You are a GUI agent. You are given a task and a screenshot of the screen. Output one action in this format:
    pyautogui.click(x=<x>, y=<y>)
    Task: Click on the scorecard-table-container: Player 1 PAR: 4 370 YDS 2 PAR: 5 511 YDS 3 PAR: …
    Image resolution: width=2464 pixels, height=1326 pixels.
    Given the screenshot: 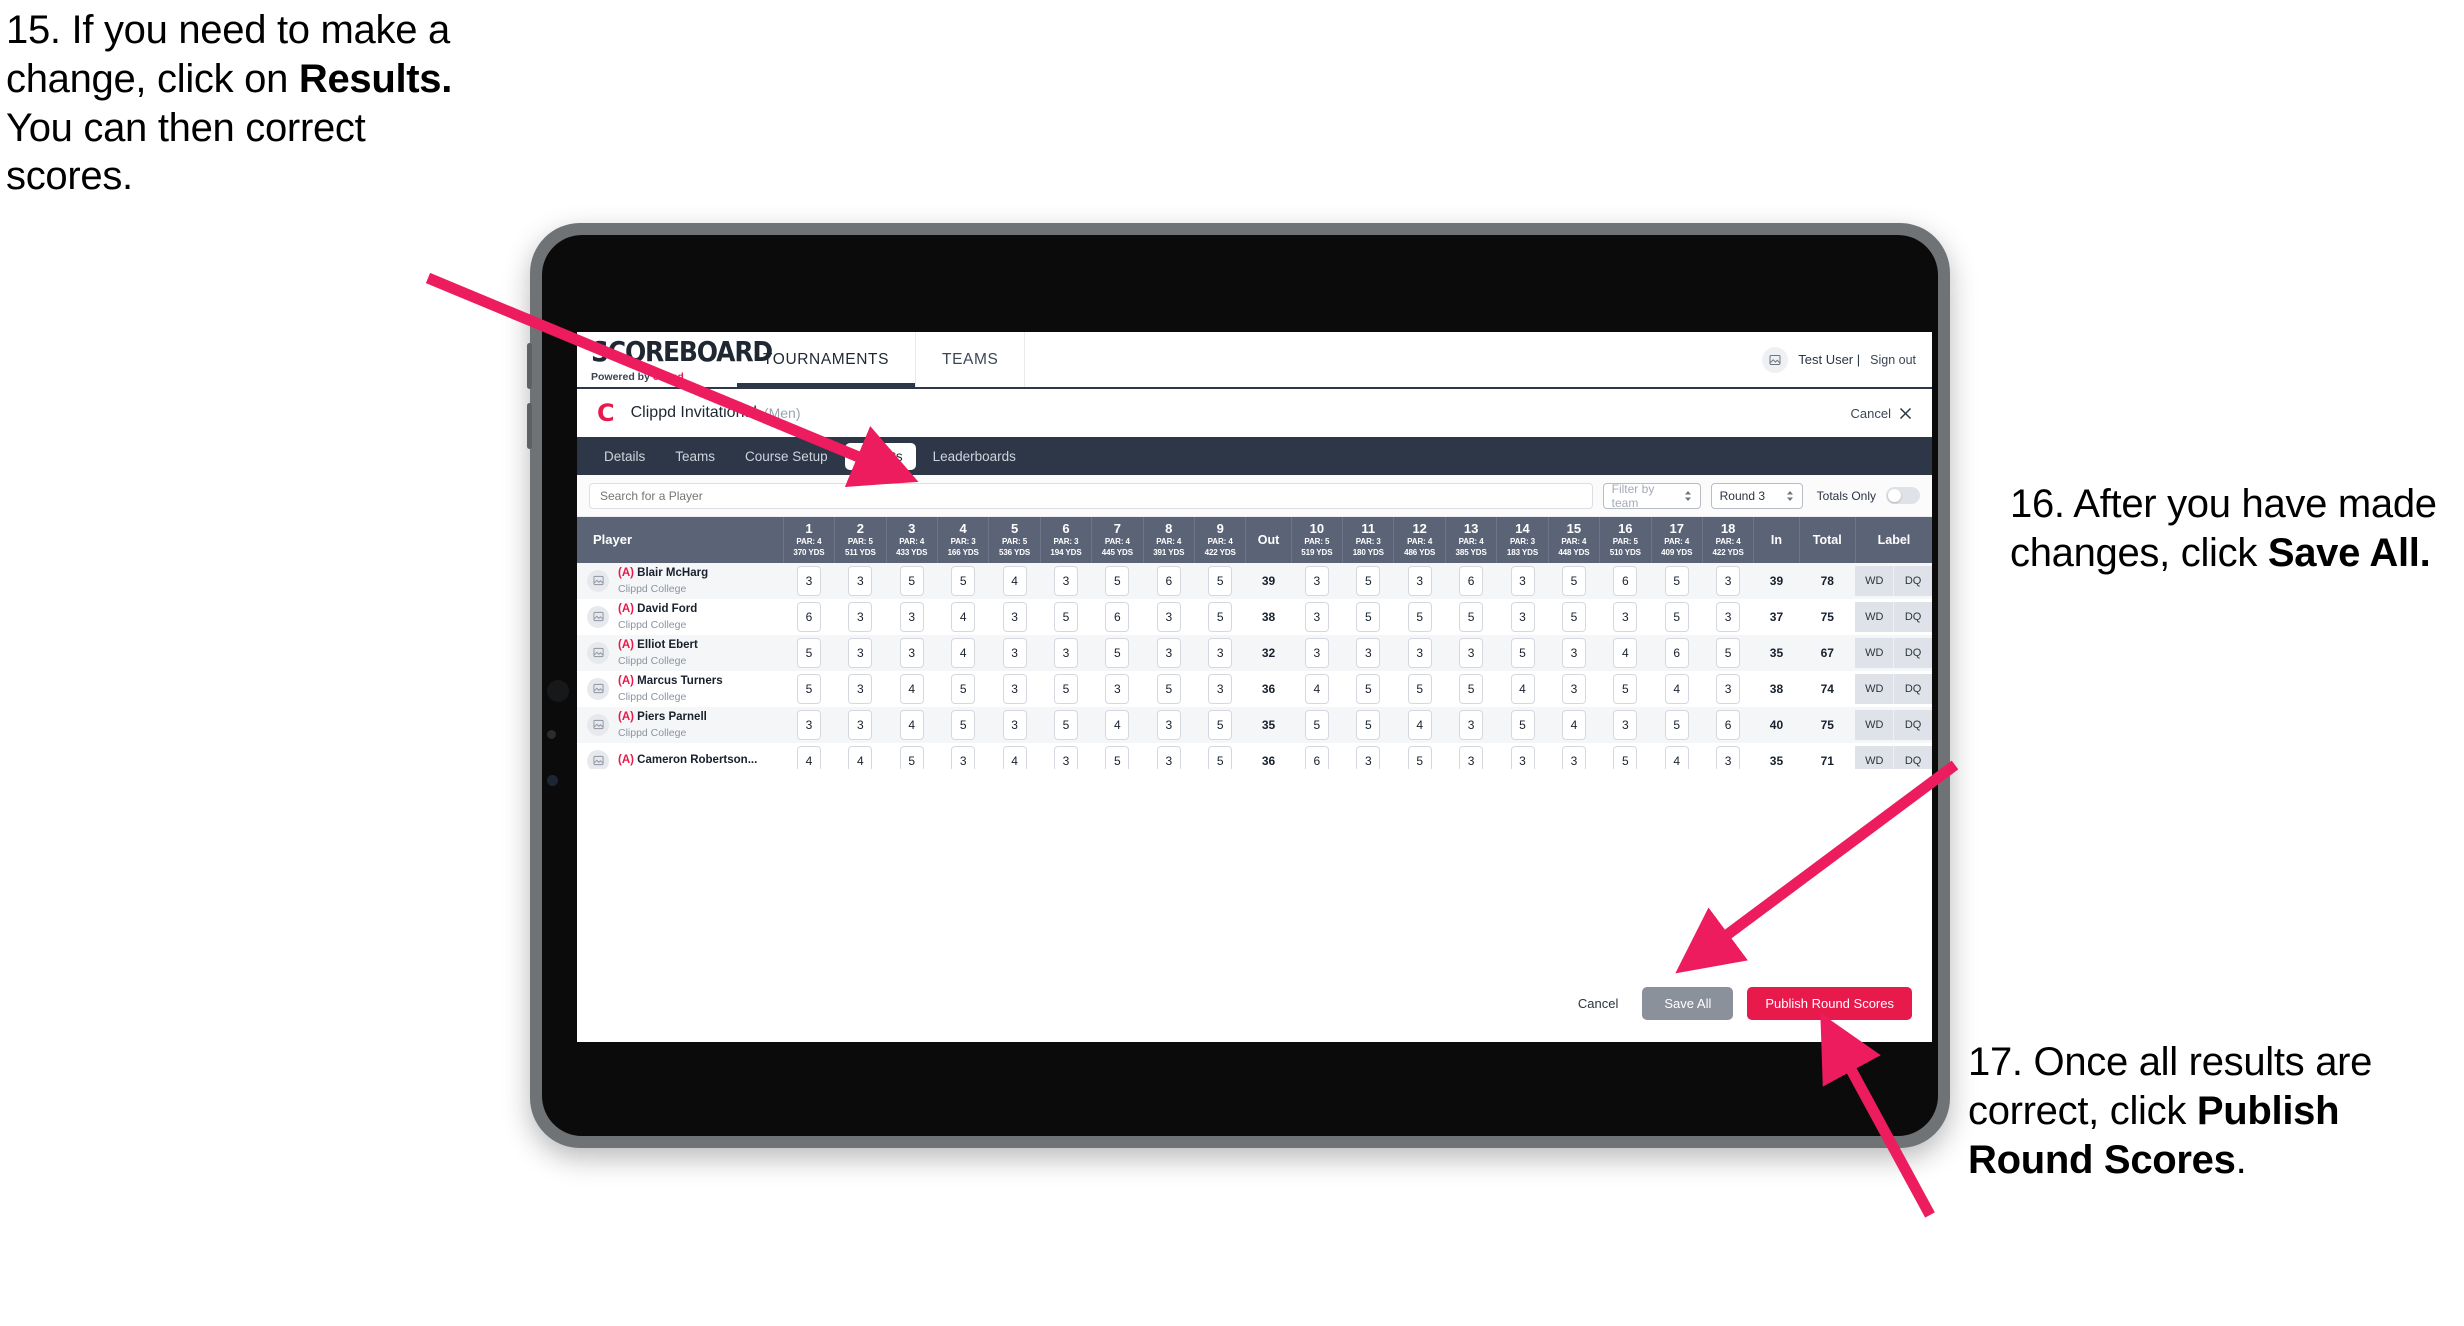 What is the action you would take?
    pyautogui.click(x=1254, y=643)
    